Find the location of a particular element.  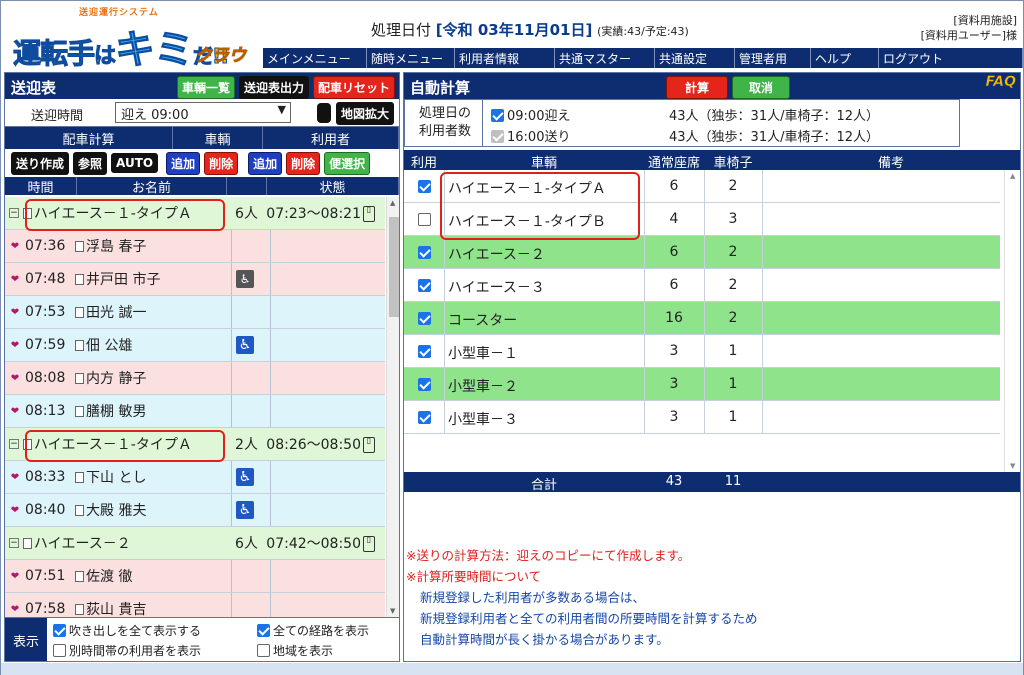

vehicle-table-row: ハイエース－２ 6 2 is located at coordinates (702, 252).